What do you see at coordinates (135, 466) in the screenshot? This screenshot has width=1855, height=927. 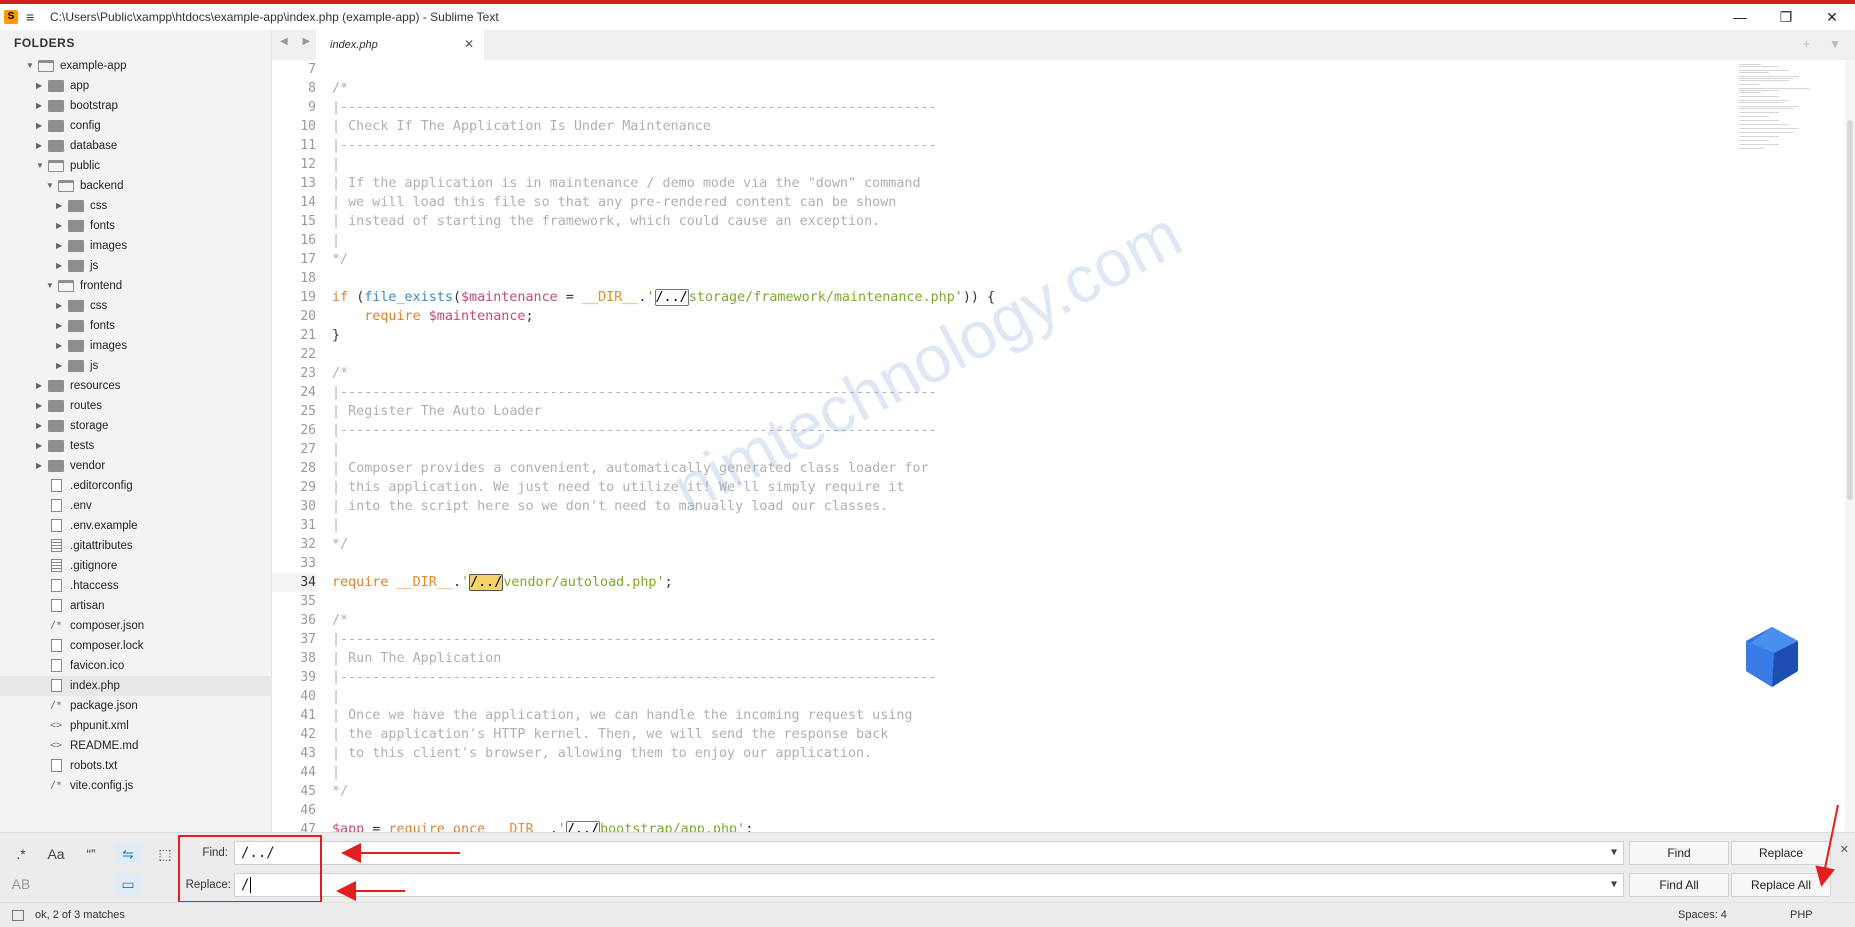 I see `sidebar-folder: ▶ vendor` at bounding box center [135, 466].